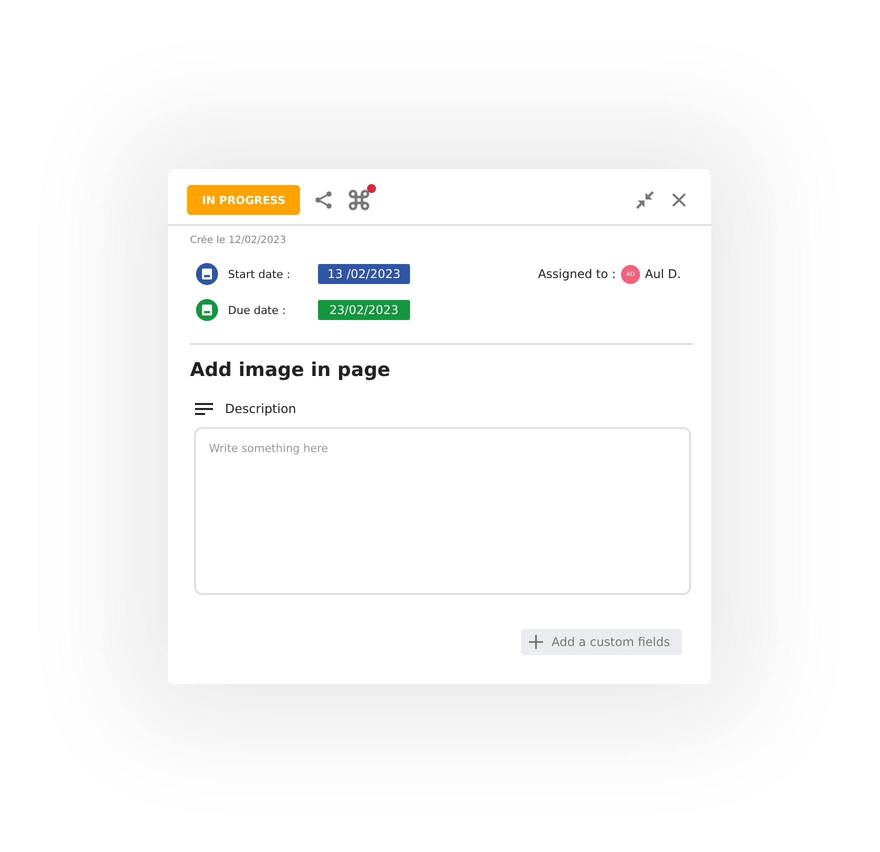 This screenshot has width=880, height=852. Describe the element at coordinates (239, 240) in the screenshot. I see `created-date: Crée le 12/02/2023` at that location.